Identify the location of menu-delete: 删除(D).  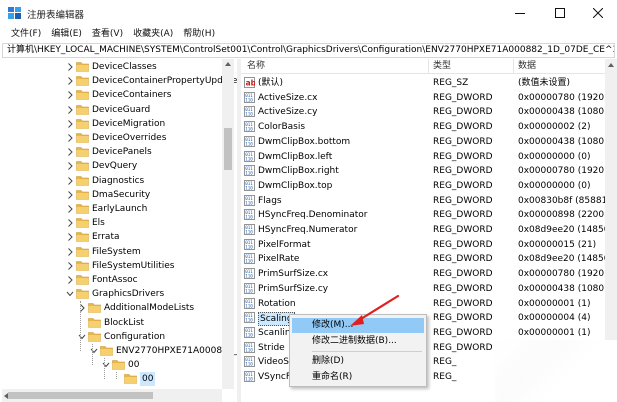
(358, 361).